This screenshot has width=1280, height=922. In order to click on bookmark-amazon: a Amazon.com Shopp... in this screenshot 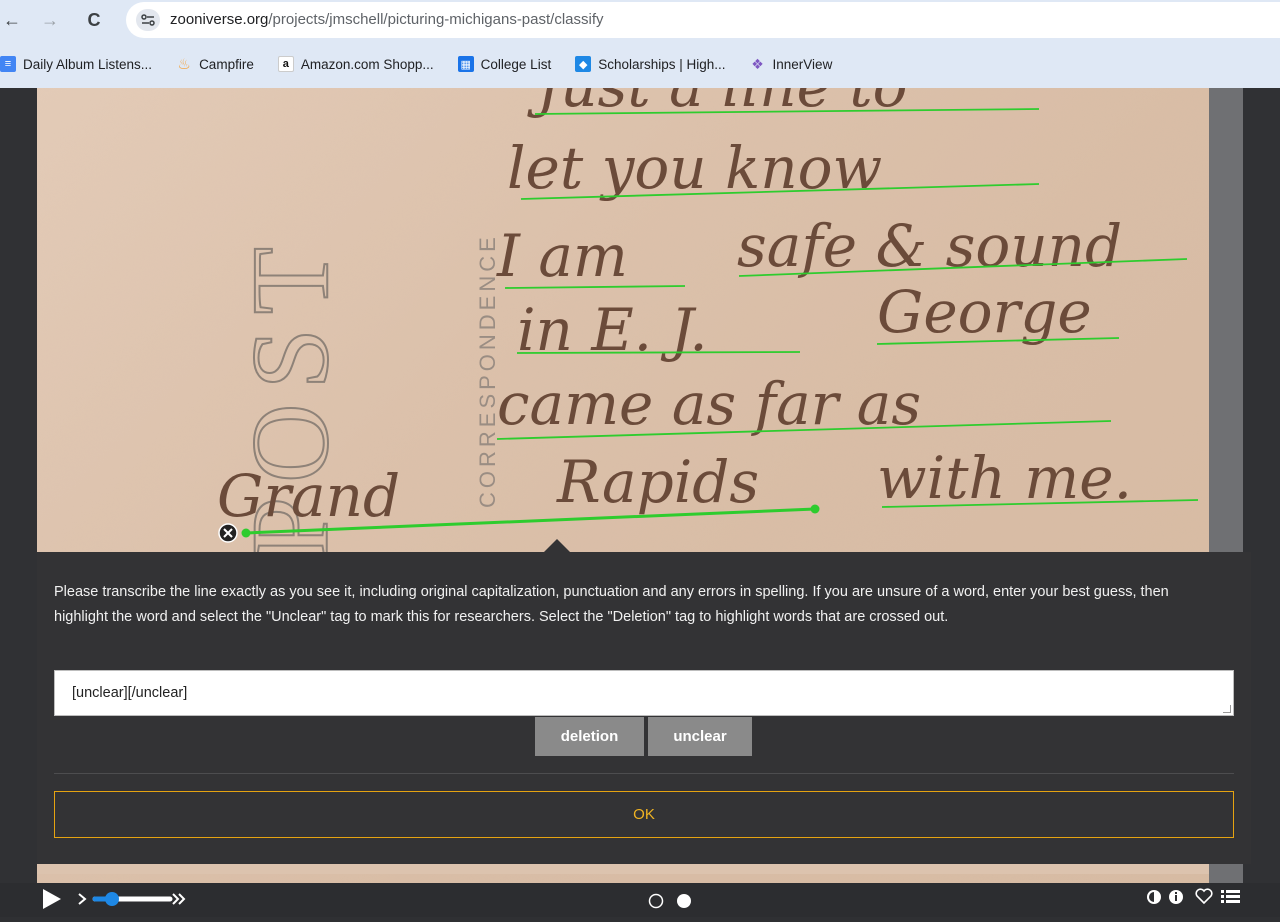, I will do `click(355, 64)`.